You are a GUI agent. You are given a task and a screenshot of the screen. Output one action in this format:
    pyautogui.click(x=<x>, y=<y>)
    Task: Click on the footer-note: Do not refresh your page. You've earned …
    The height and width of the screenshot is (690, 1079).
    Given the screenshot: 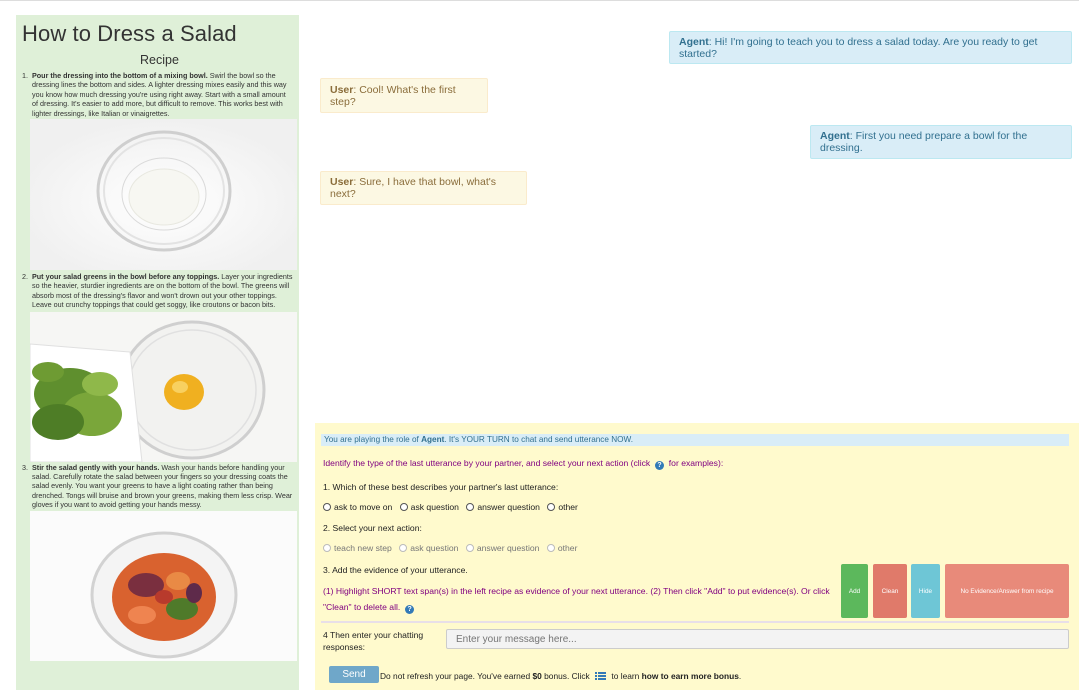 What is the action you would take?
    pyautogui.click(x=560, y=676)
    